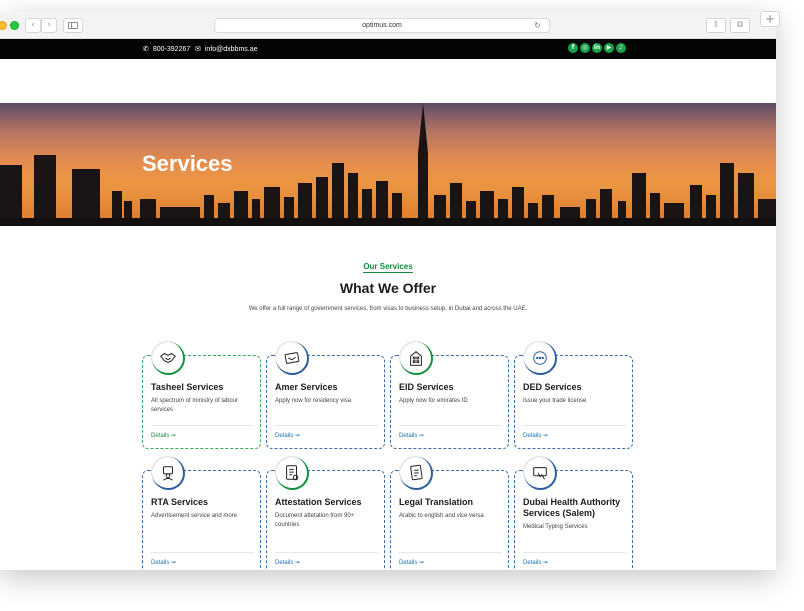 The width and height of the screenshot is (804, 611). Describe the element at coordinates (770, 19) in the screenshot. I see `new-tab-button: +` at that location.